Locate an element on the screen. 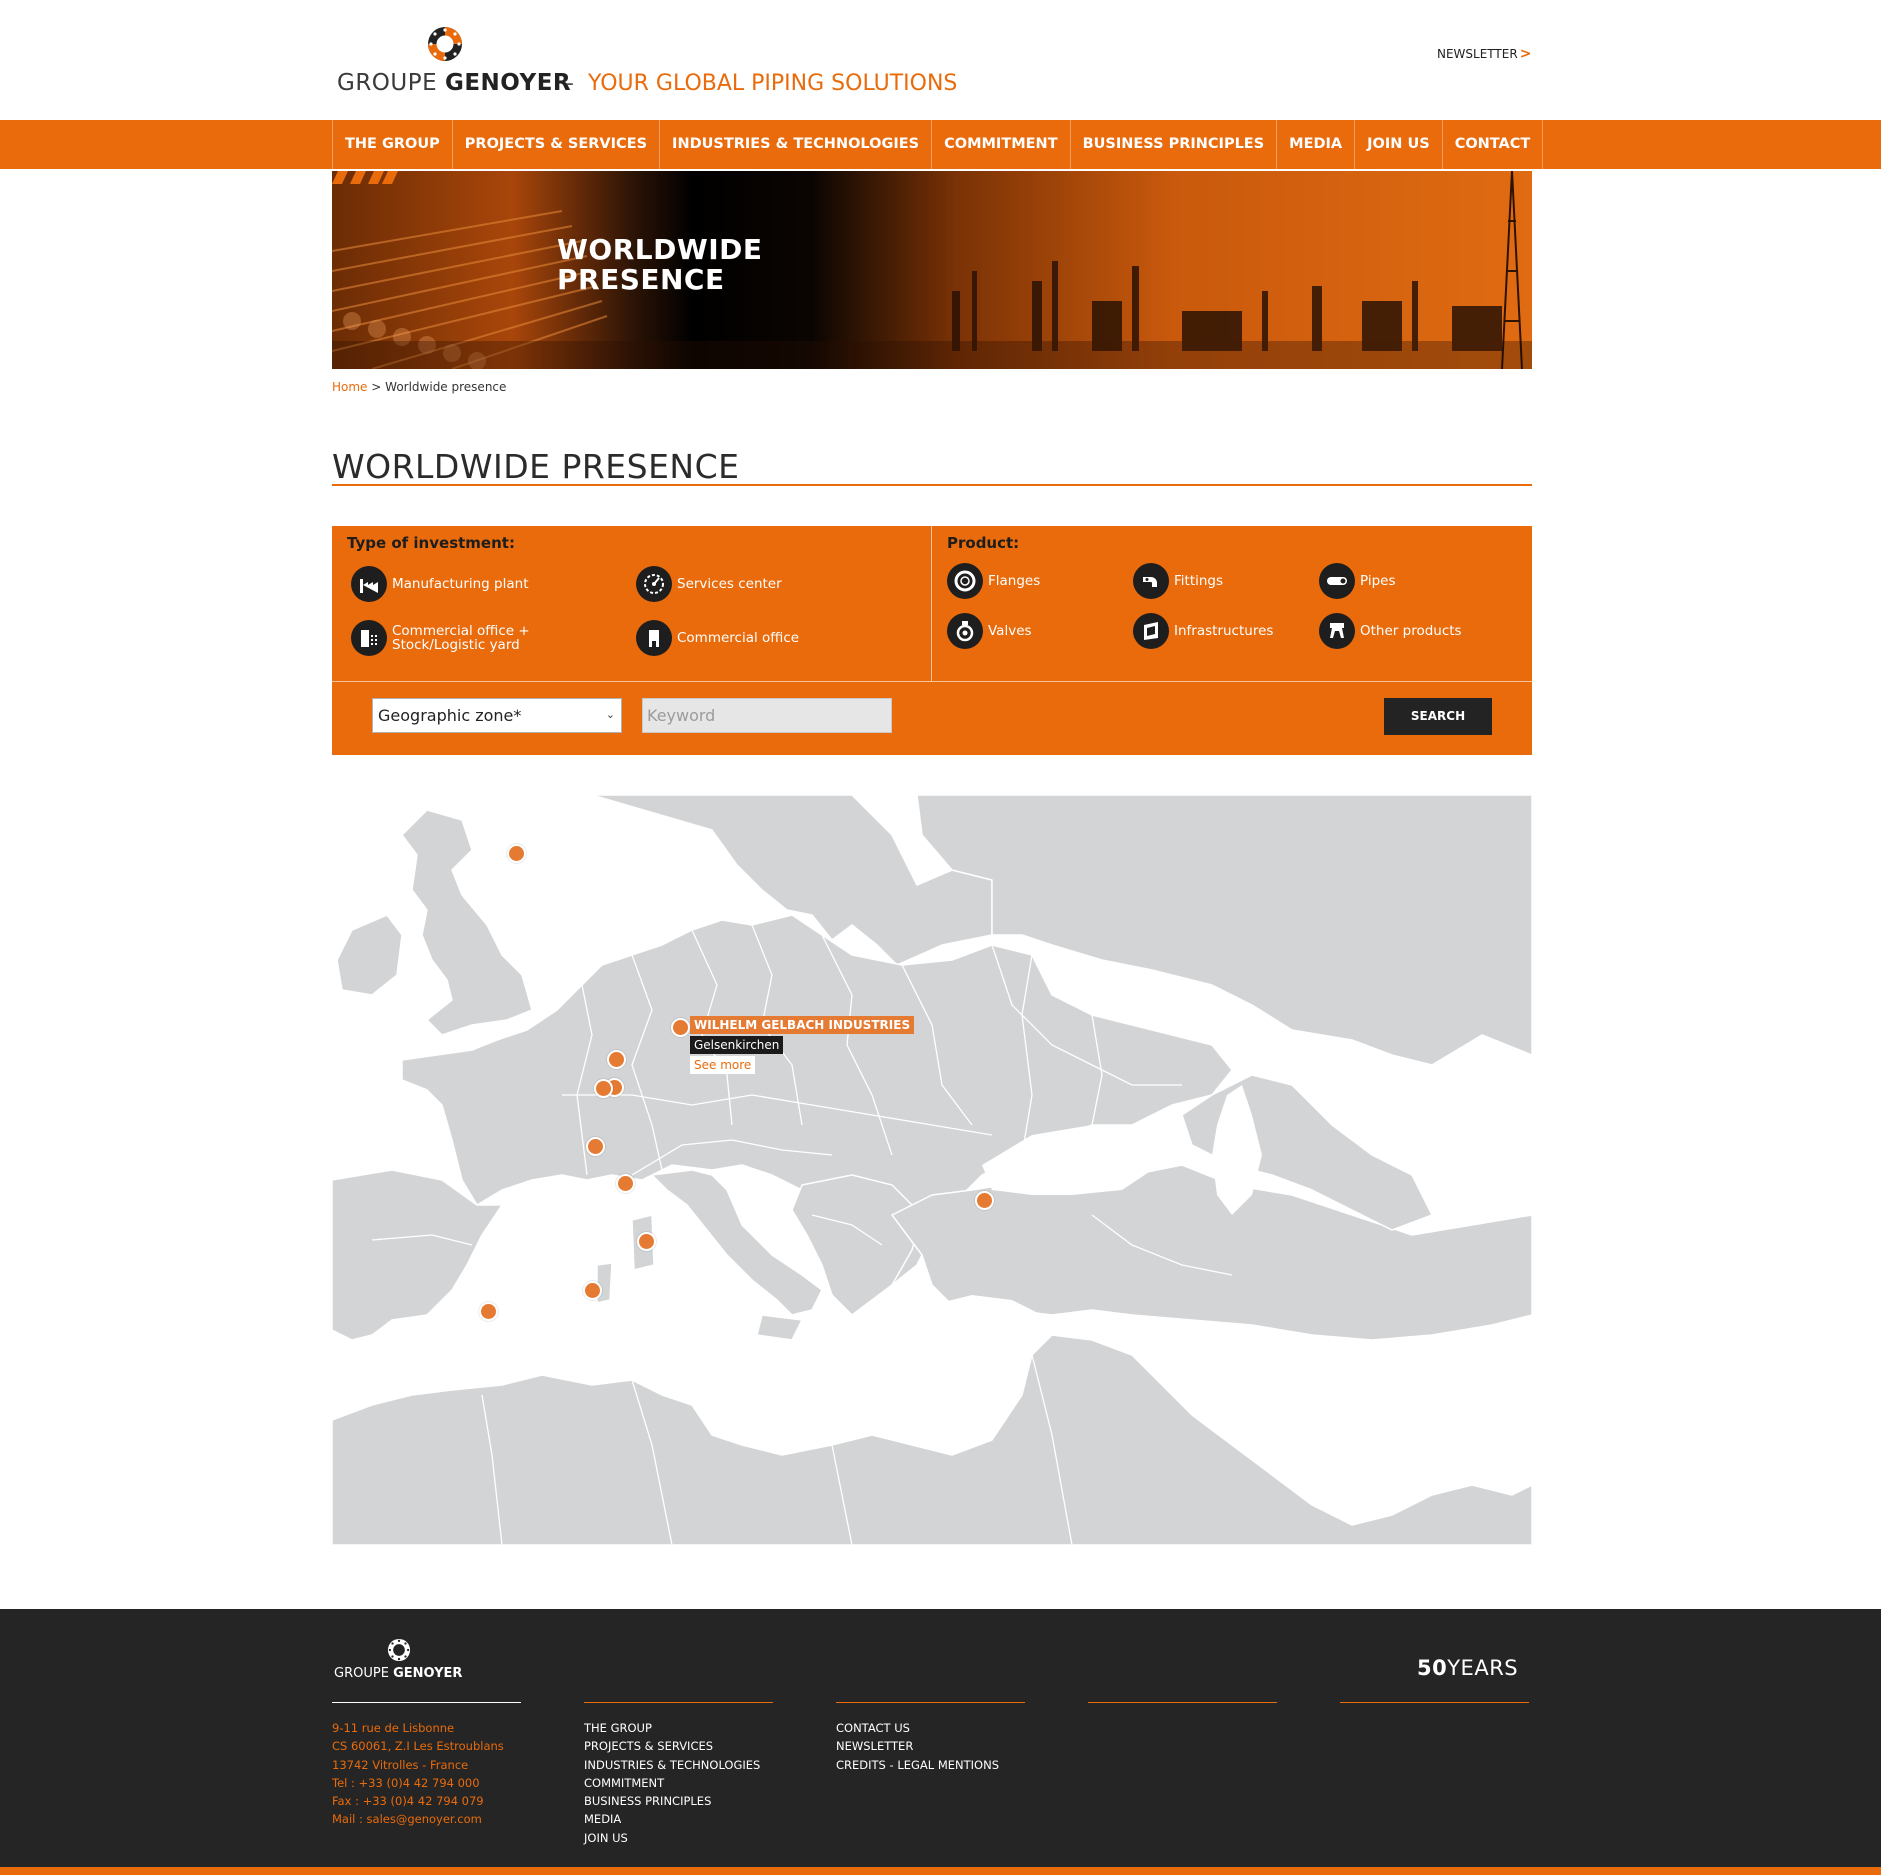  nav-item-projects-services: PROJECTS & SERVICES is located at coordinates (555, 144).